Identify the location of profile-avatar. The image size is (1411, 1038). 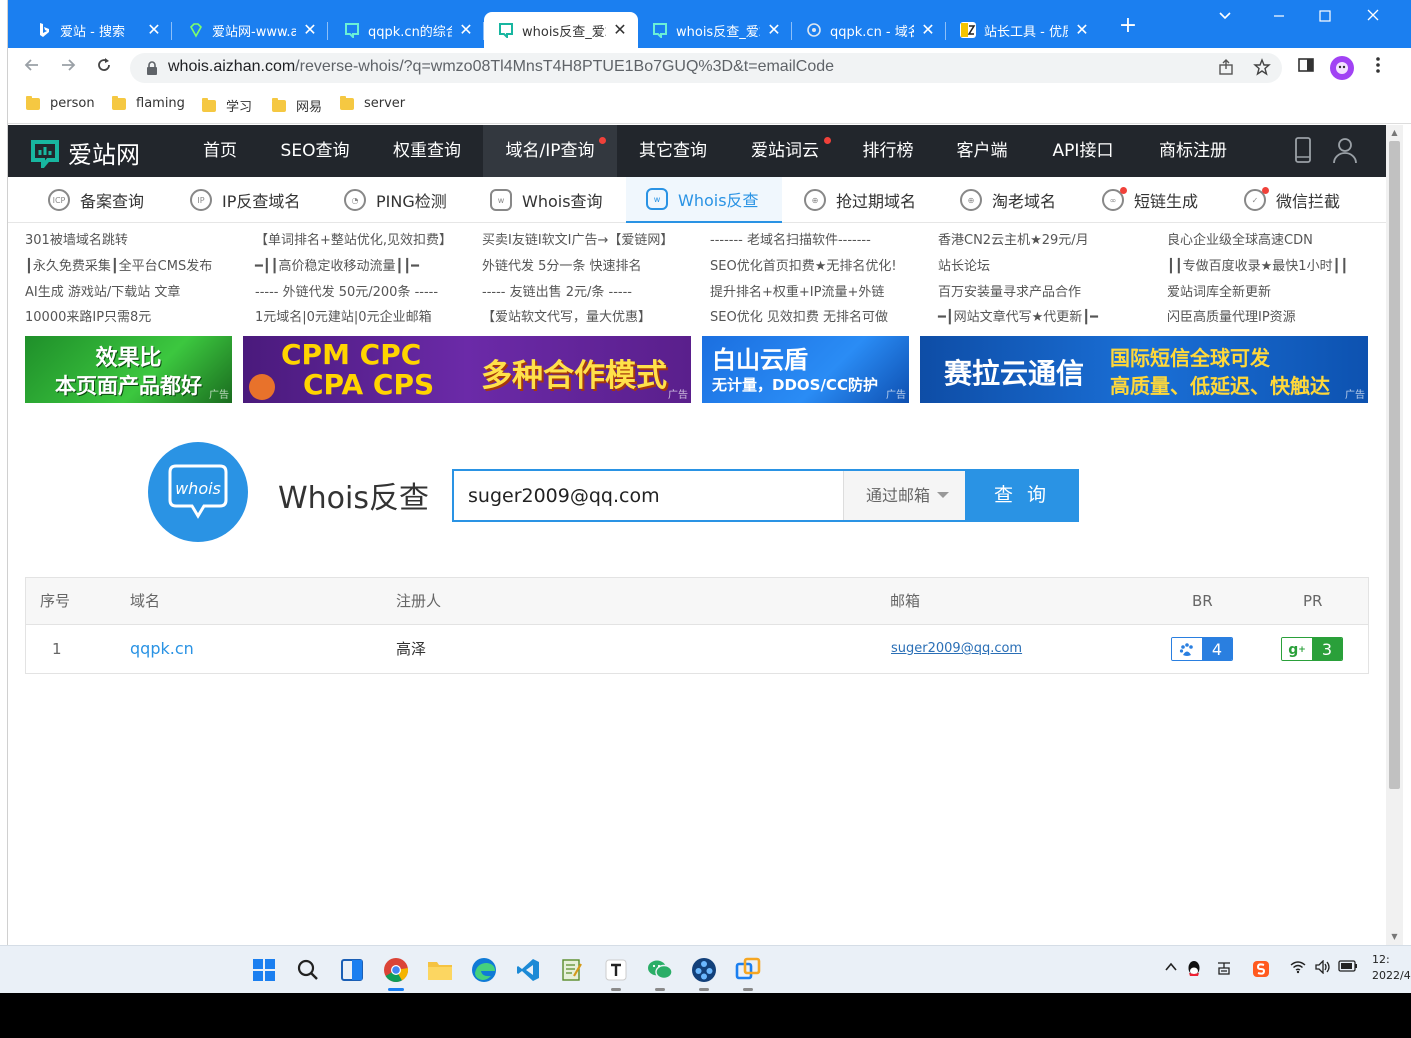
(1342, 68).